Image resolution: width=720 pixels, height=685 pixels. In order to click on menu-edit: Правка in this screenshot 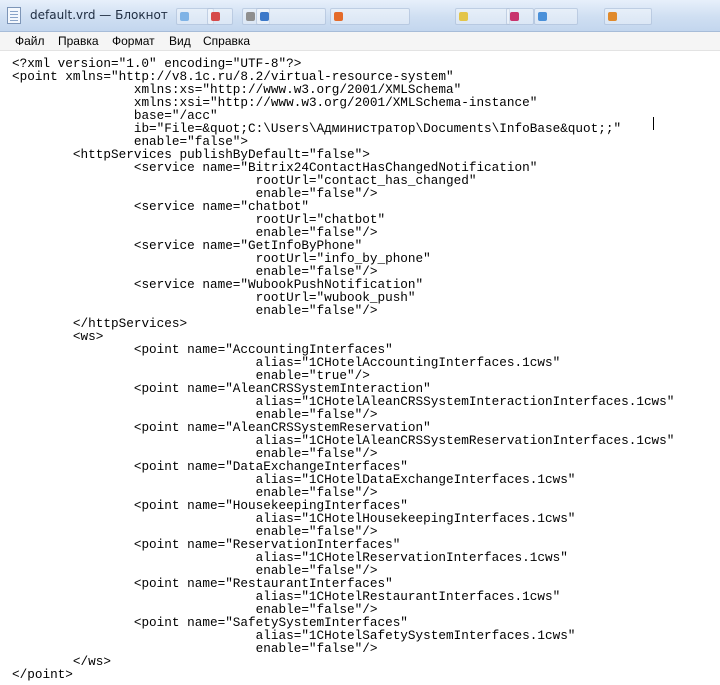, I will do `click(78, 41)`.